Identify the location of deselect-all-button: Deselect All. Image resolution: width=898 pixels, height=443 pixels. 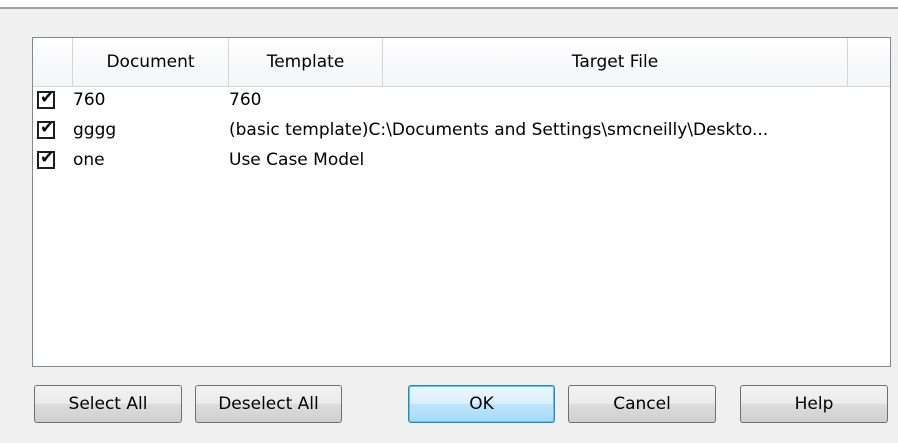
(268, 404).